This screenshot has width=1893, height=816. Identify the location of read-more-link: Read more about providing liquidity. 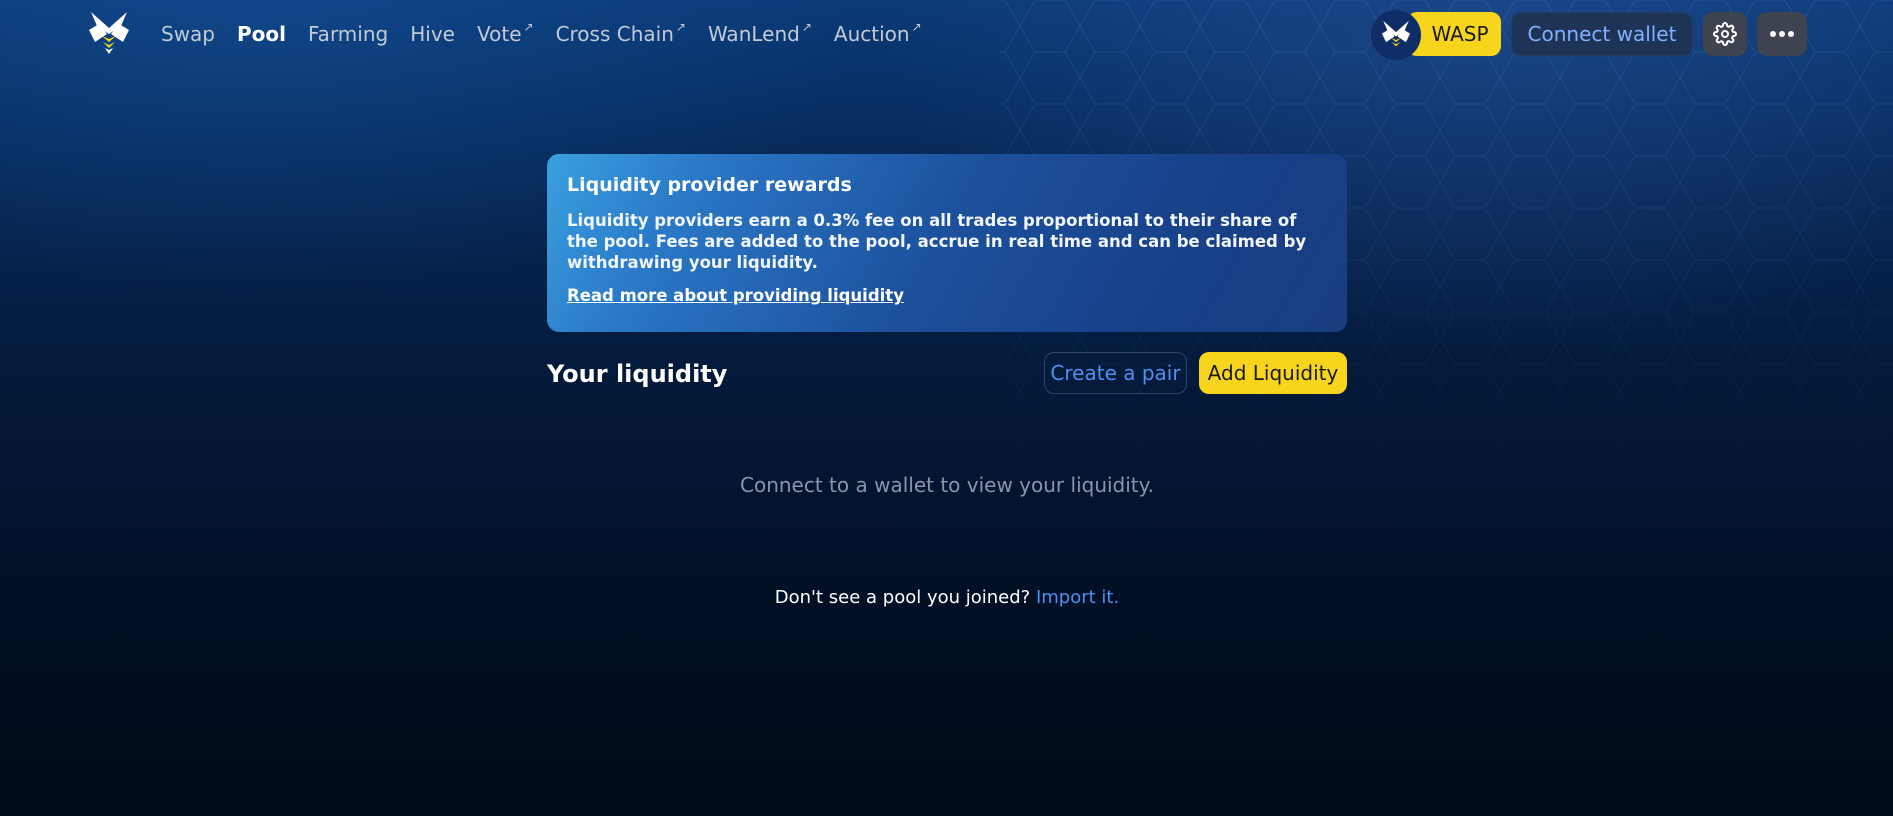
(735, 295).